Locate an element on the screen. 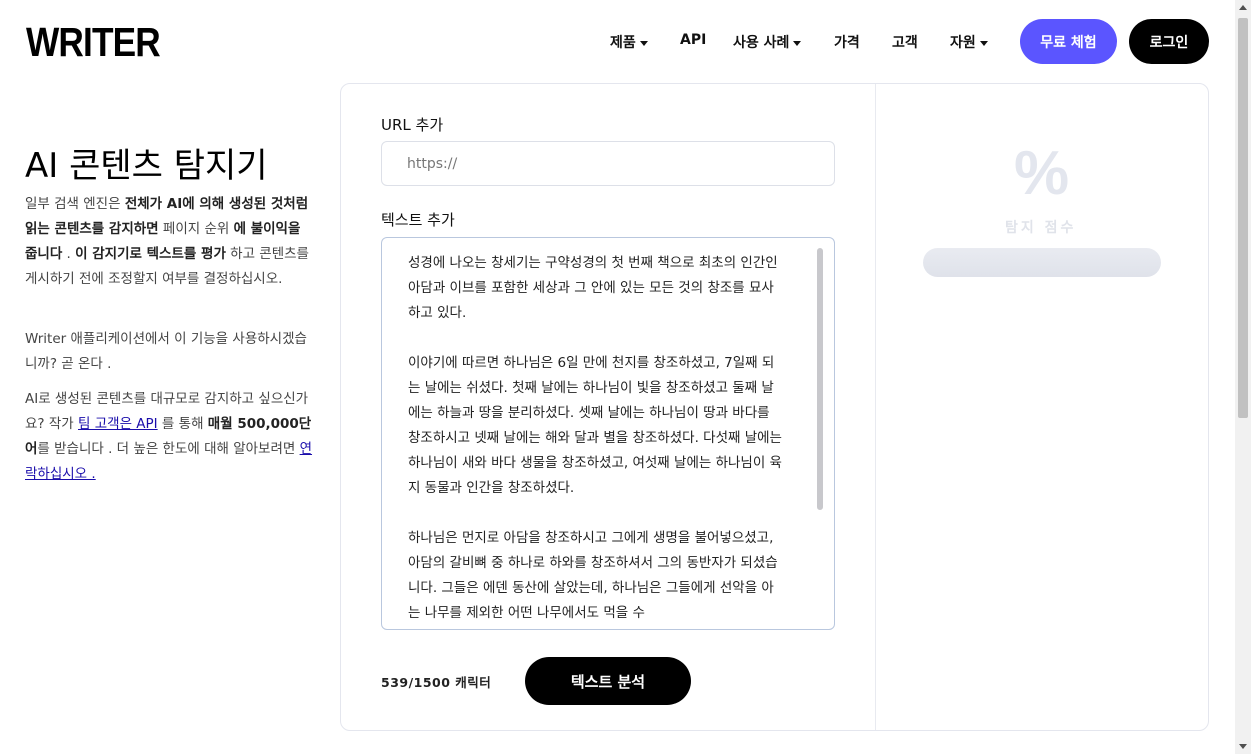 This screenshot has height=754, width=1251. percent-icon: % is located at coordinates (1042, 173).